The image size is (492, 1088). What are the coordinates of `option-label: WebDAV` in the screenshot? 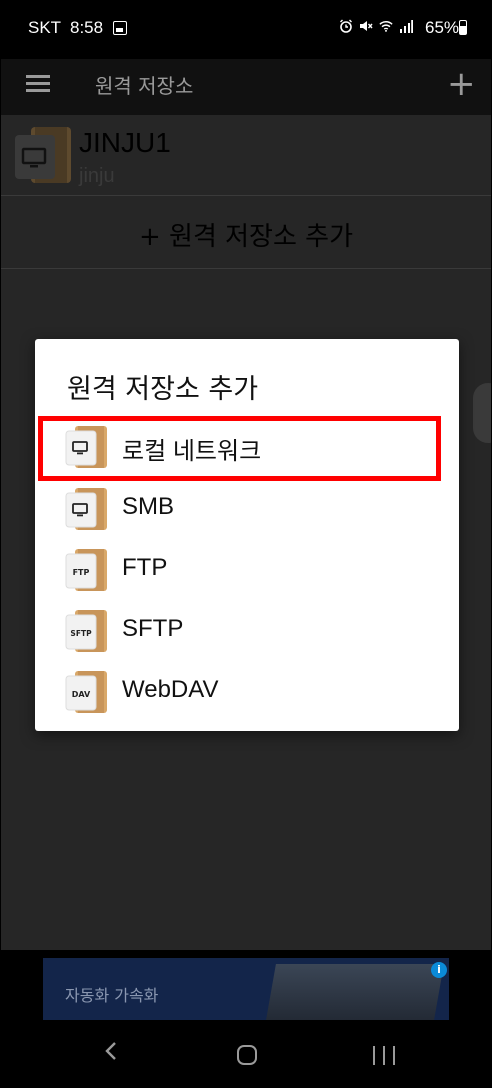 It's located at (170, 689).